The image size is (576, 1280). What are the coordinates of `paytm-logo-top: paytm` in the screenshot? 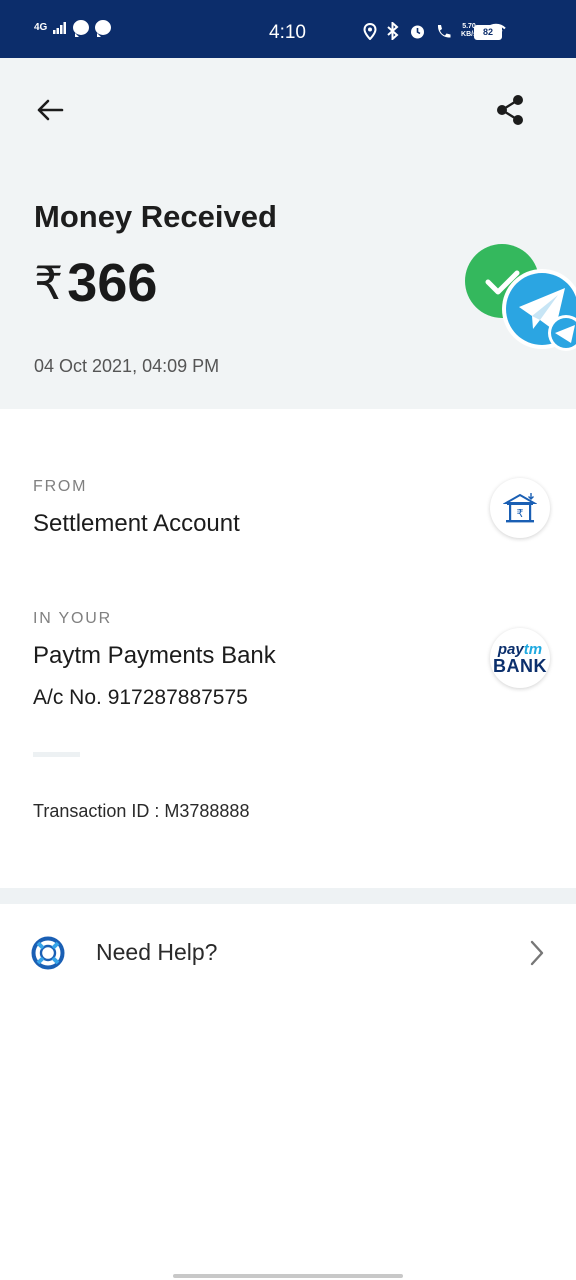 It's located at (520, 649).